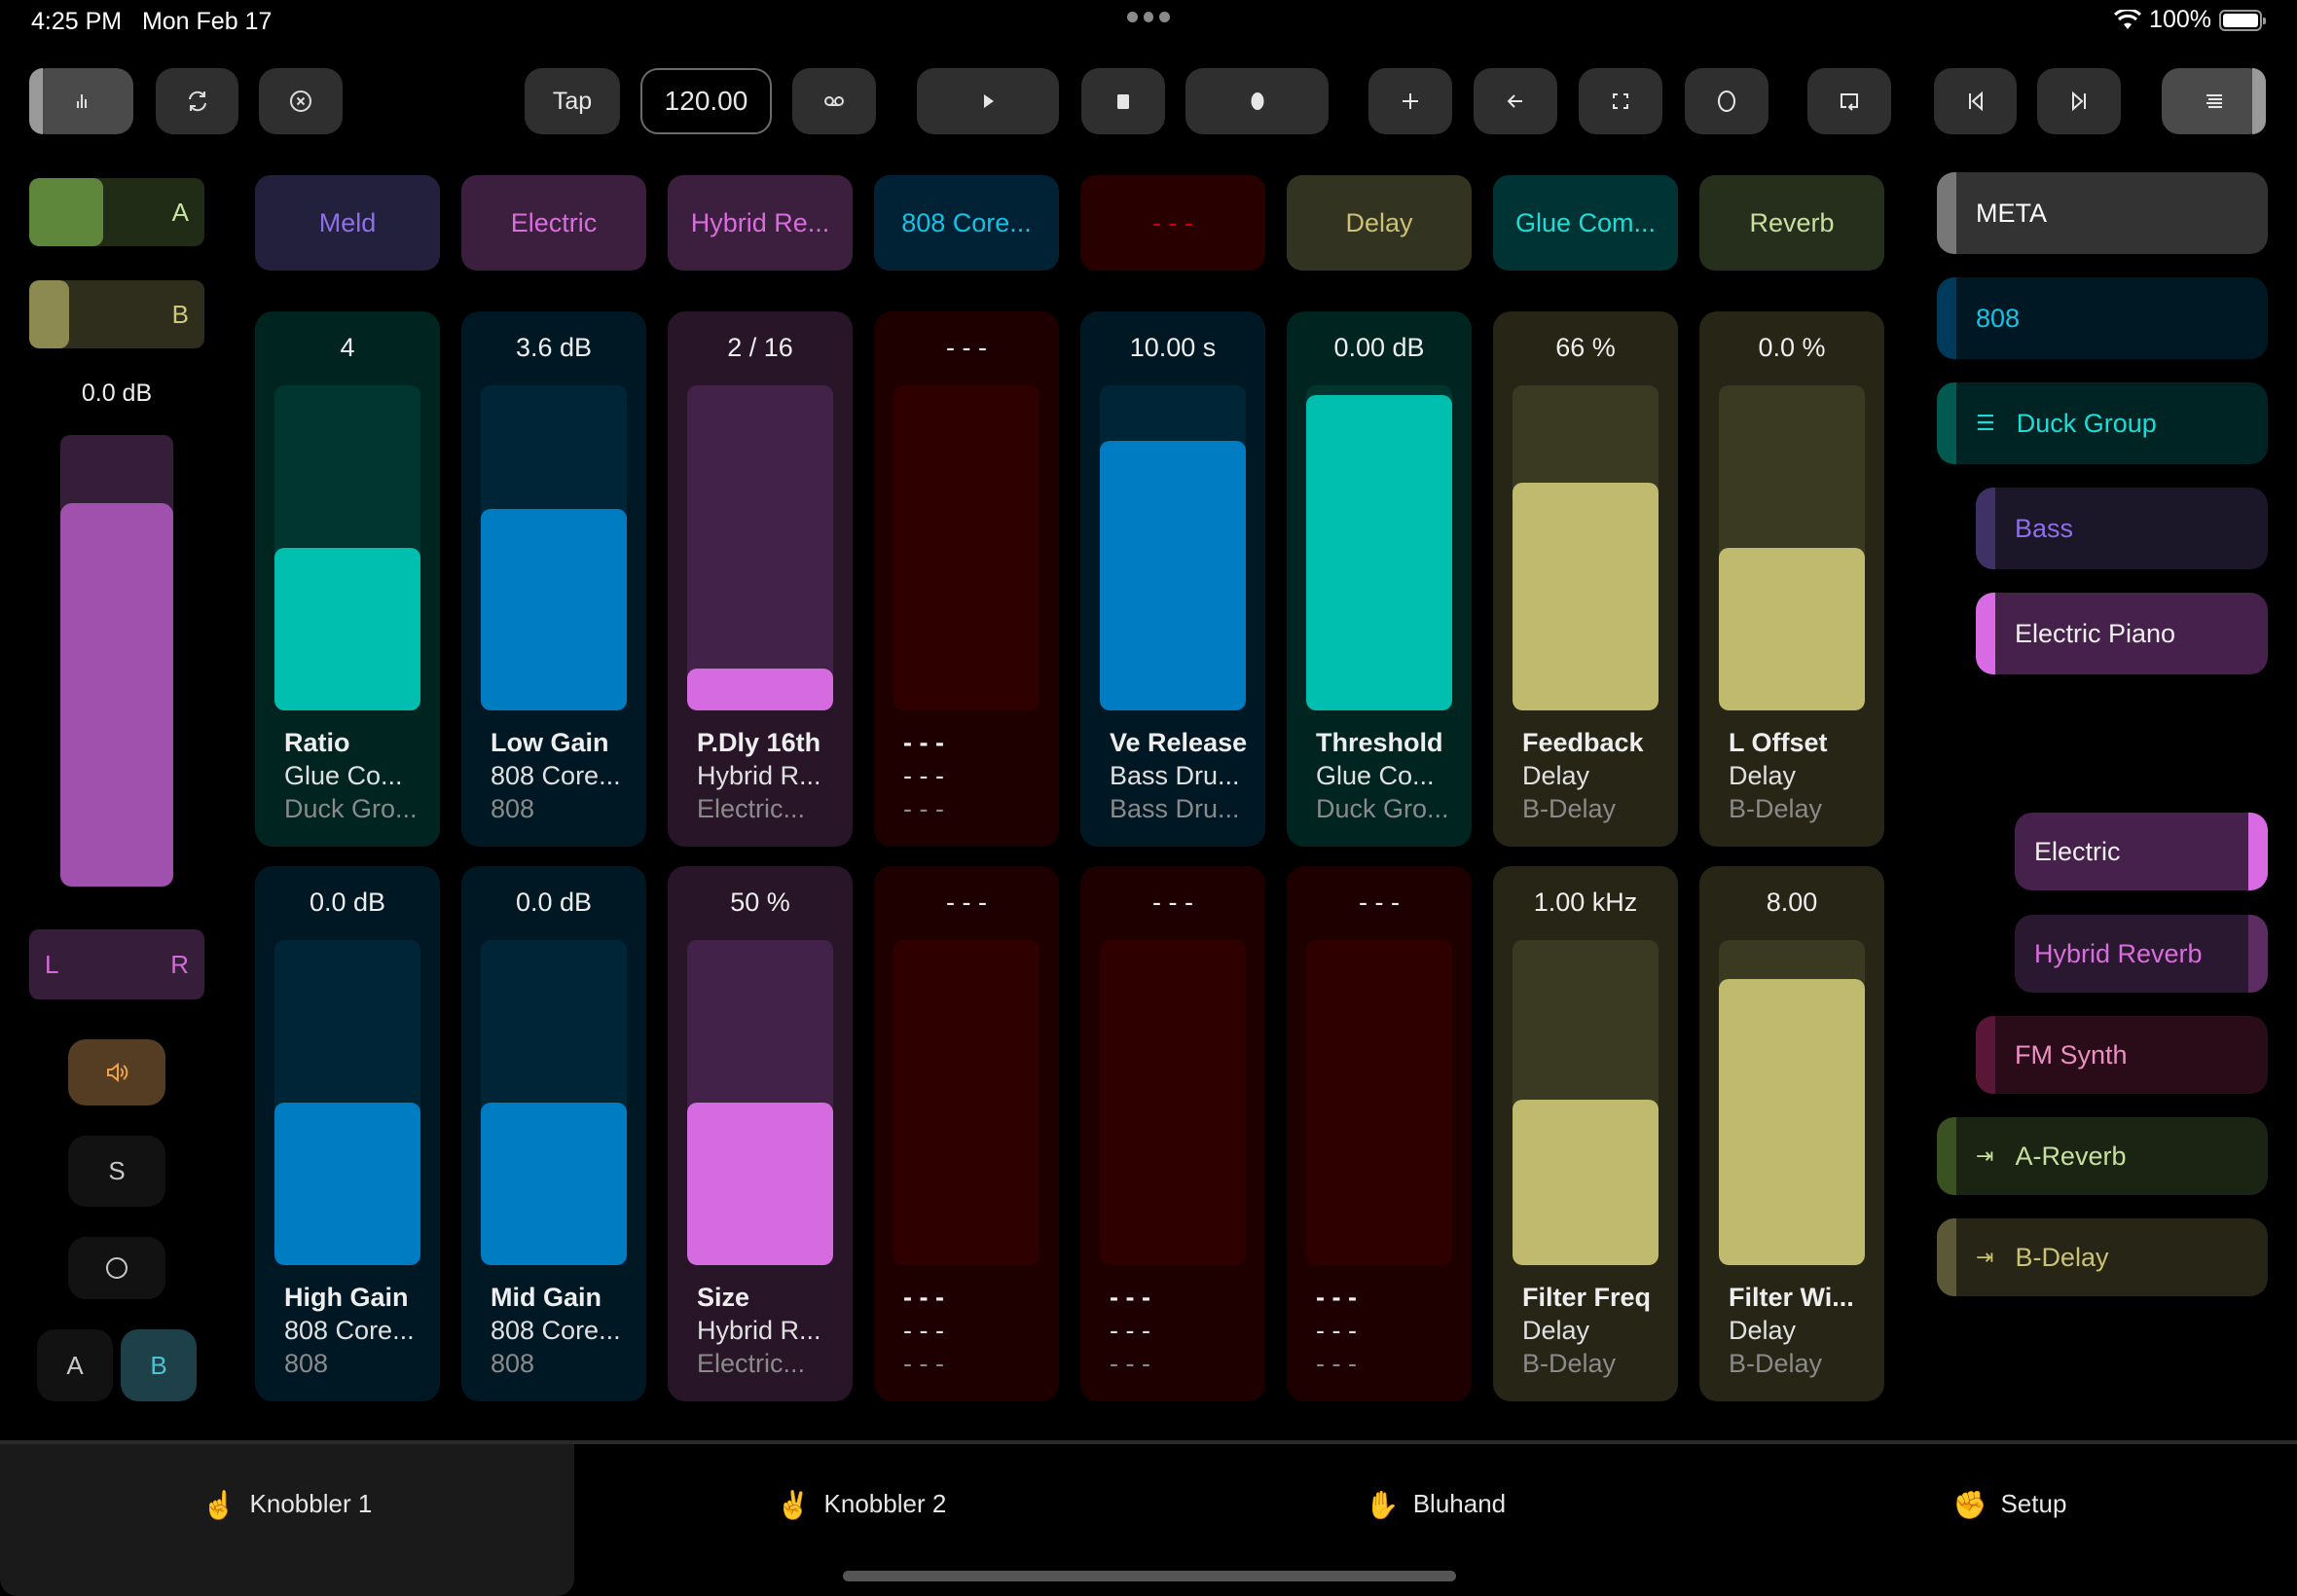 This screenshot has height=1596, width=2297. I want to click on device-chip: Reverb, so click(1792, 223).